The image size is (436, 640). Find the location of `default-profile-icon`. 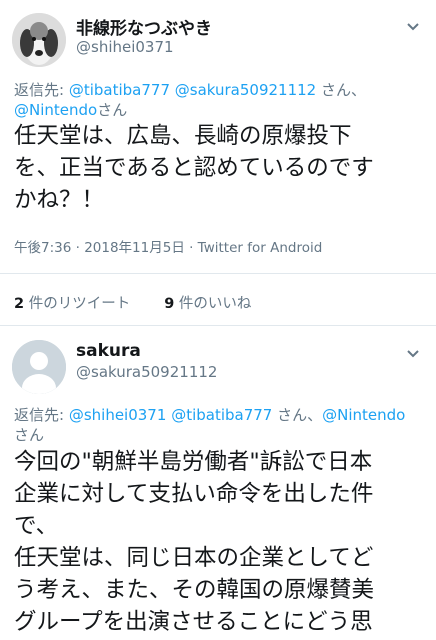

default-profile-icon is located at coordinates (39, 367).